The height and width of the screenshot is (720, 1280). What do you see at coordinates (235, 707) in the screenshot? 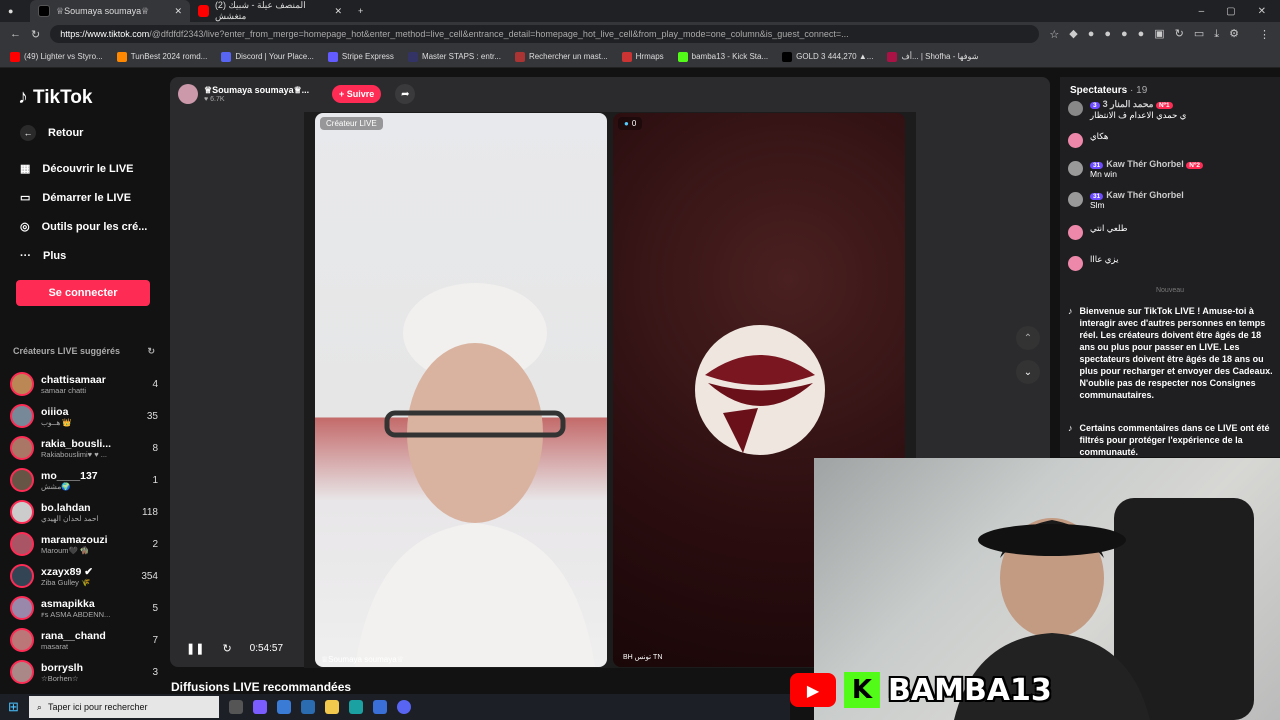
I see `task-view-icon` at bounding box center [235, 707].